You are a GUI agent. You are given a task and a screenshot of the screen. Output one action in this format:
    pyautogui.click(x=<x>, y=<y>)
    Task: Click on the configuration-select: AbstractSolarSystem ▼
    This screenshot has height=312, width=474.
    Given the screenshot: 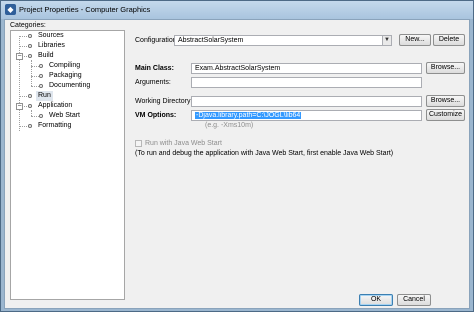 What is the action you would take?
    pyautogui.click(x=283, y=40)
    